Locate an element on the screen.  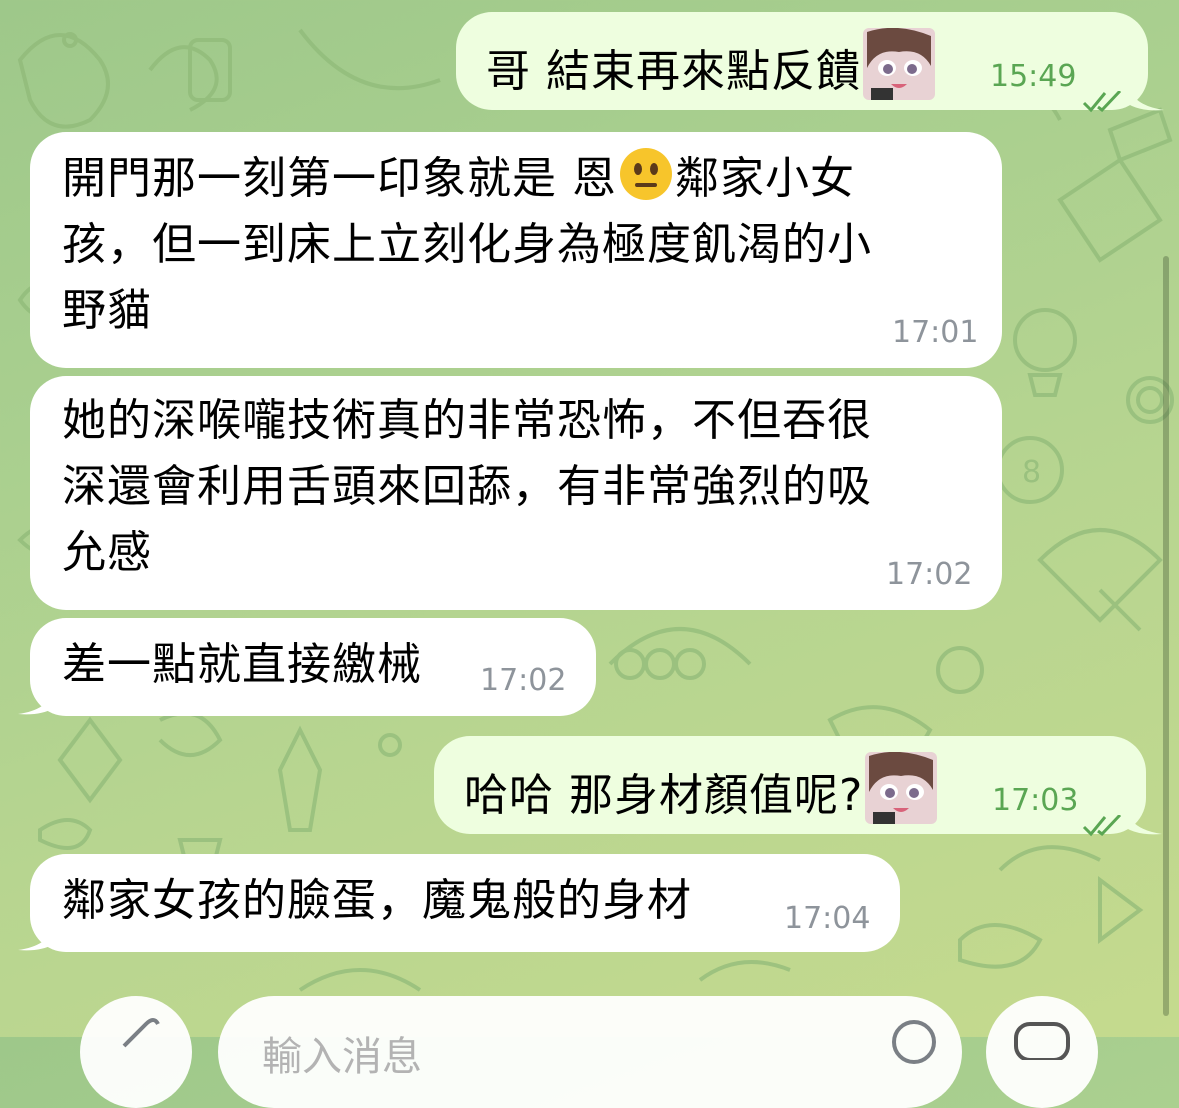
attach-button is located at coordinates (136, 1052).